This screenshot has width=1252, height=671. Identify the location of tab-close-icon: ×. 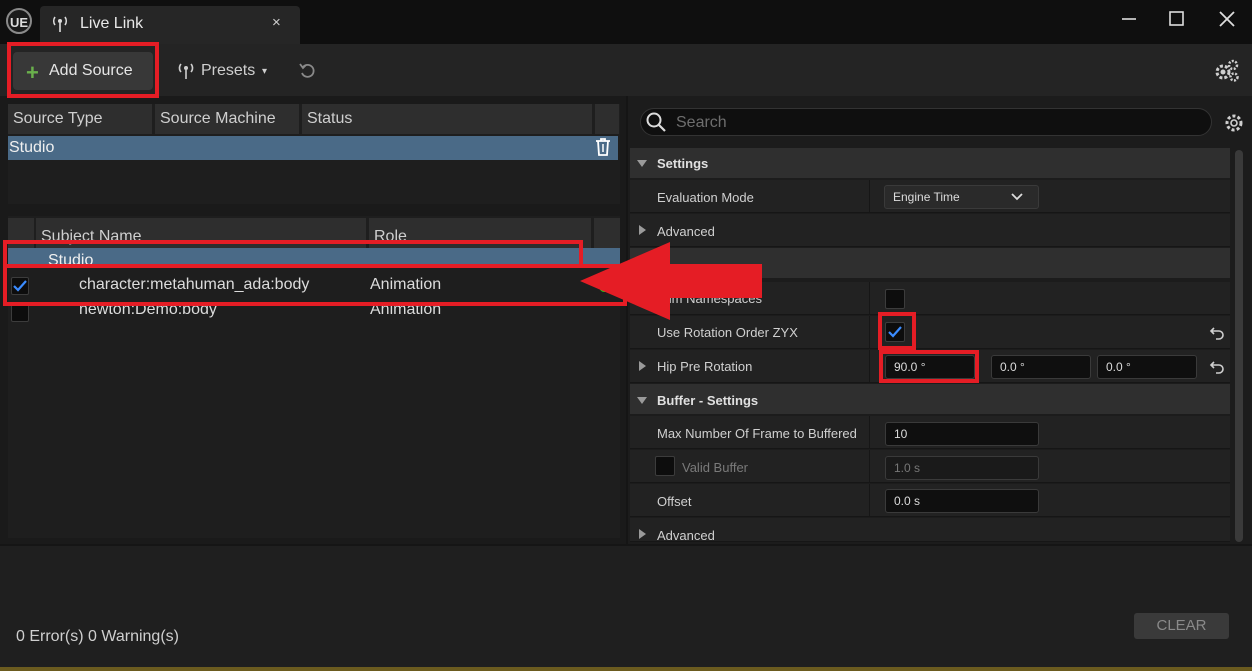
(276, 22).